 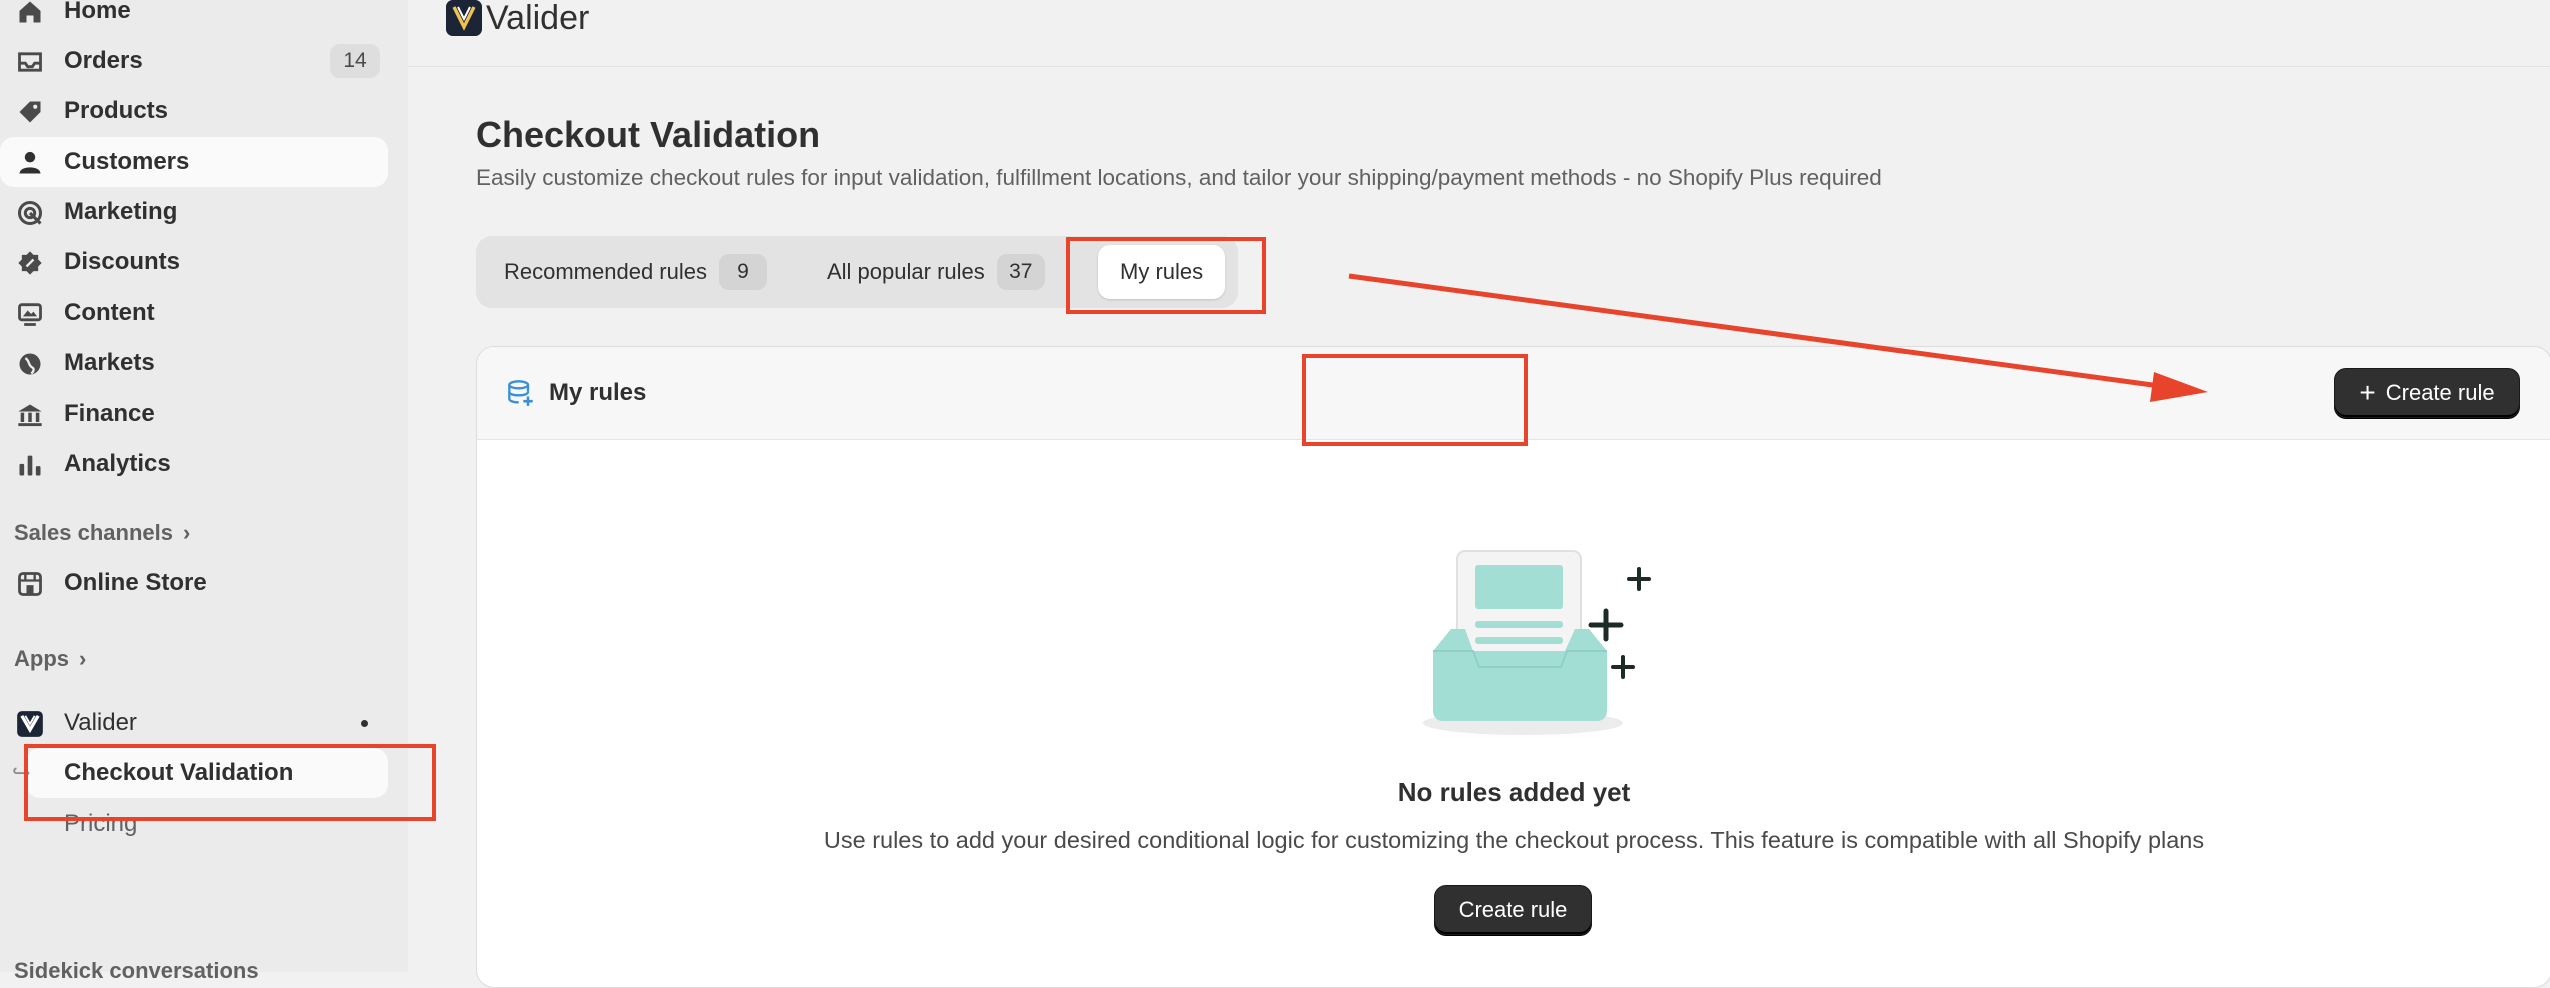 I want to click on home-icon, so click(x=30, y=12).